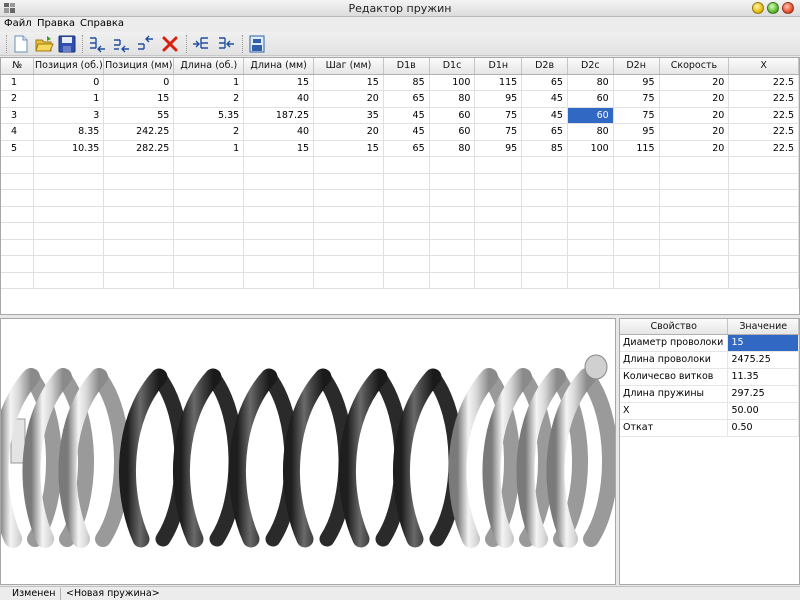 This screenshot has width=800, height=600. I want to click on column-header: D2с, so click(590, 66).